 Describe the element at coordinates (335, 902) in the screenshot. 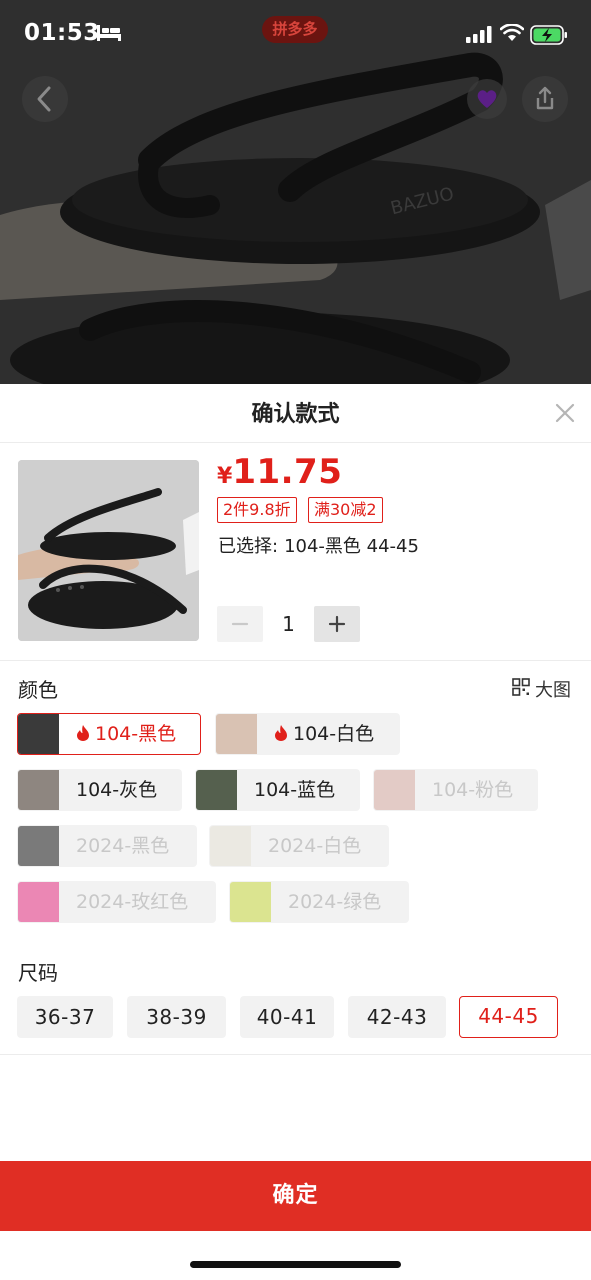

I see `color-option-label: 2024-绿色` at that location.